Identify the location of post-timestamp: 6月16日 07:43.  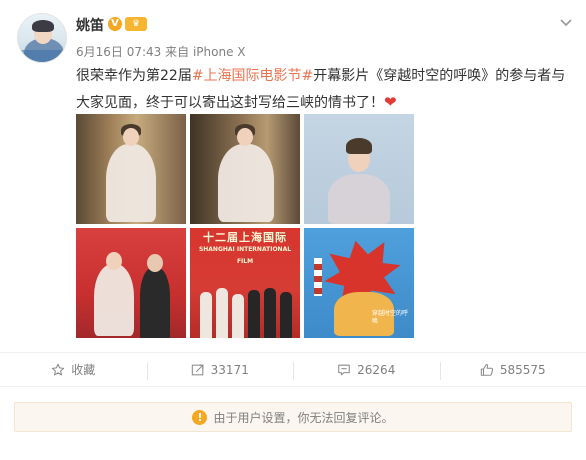
(118, 52).